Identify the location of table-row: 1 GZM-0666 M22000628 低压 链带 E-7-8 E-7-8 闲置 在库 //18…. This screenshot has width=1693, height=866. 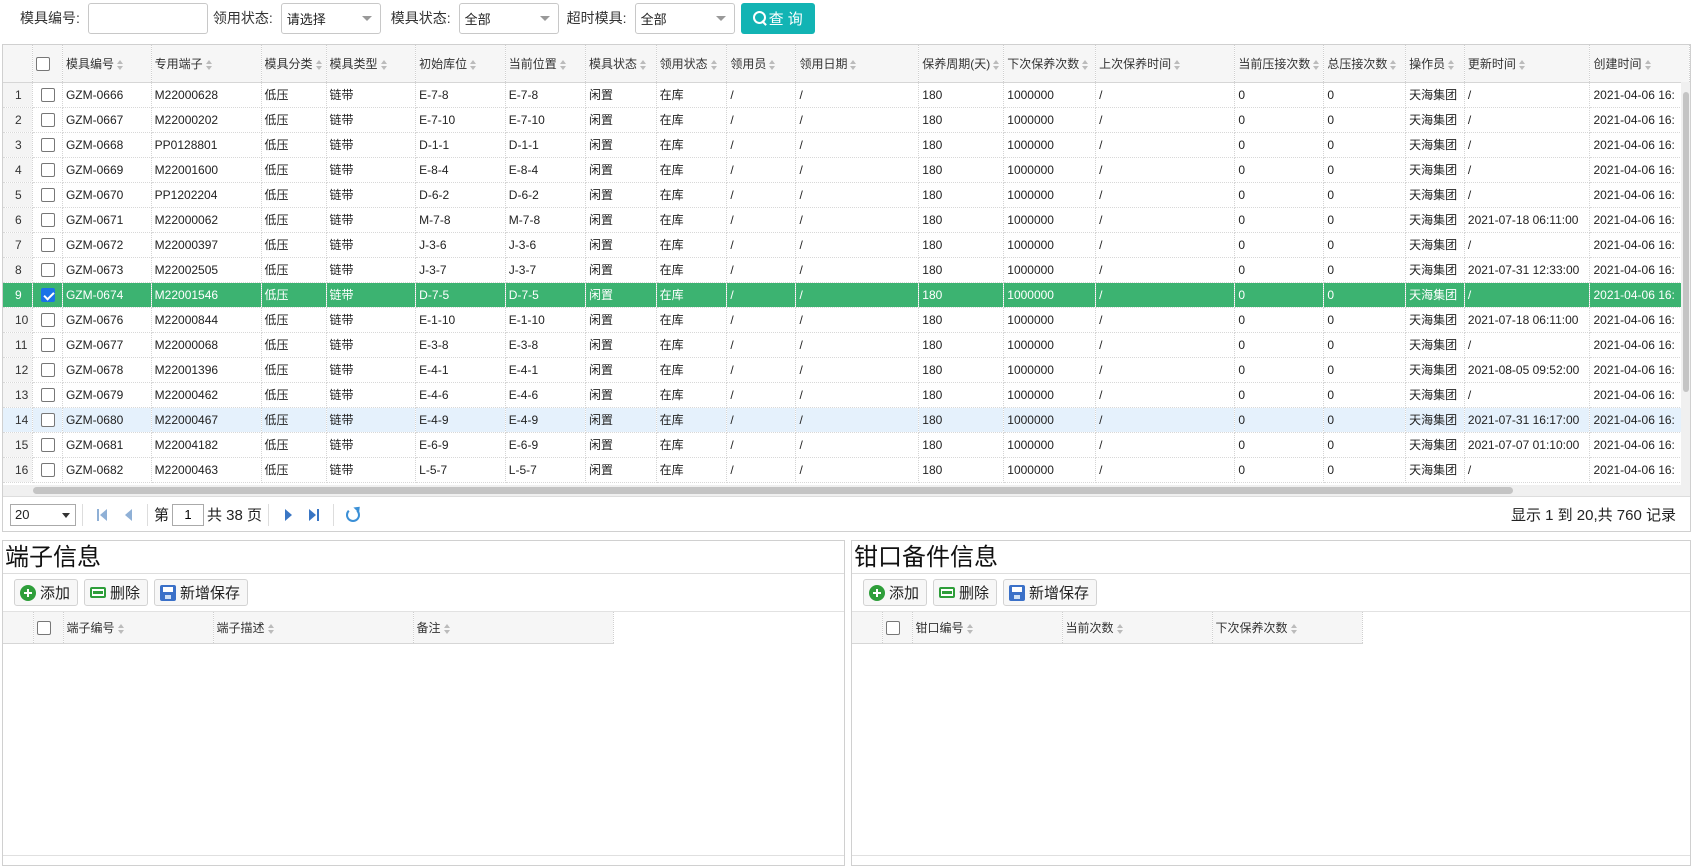
(846, 95).